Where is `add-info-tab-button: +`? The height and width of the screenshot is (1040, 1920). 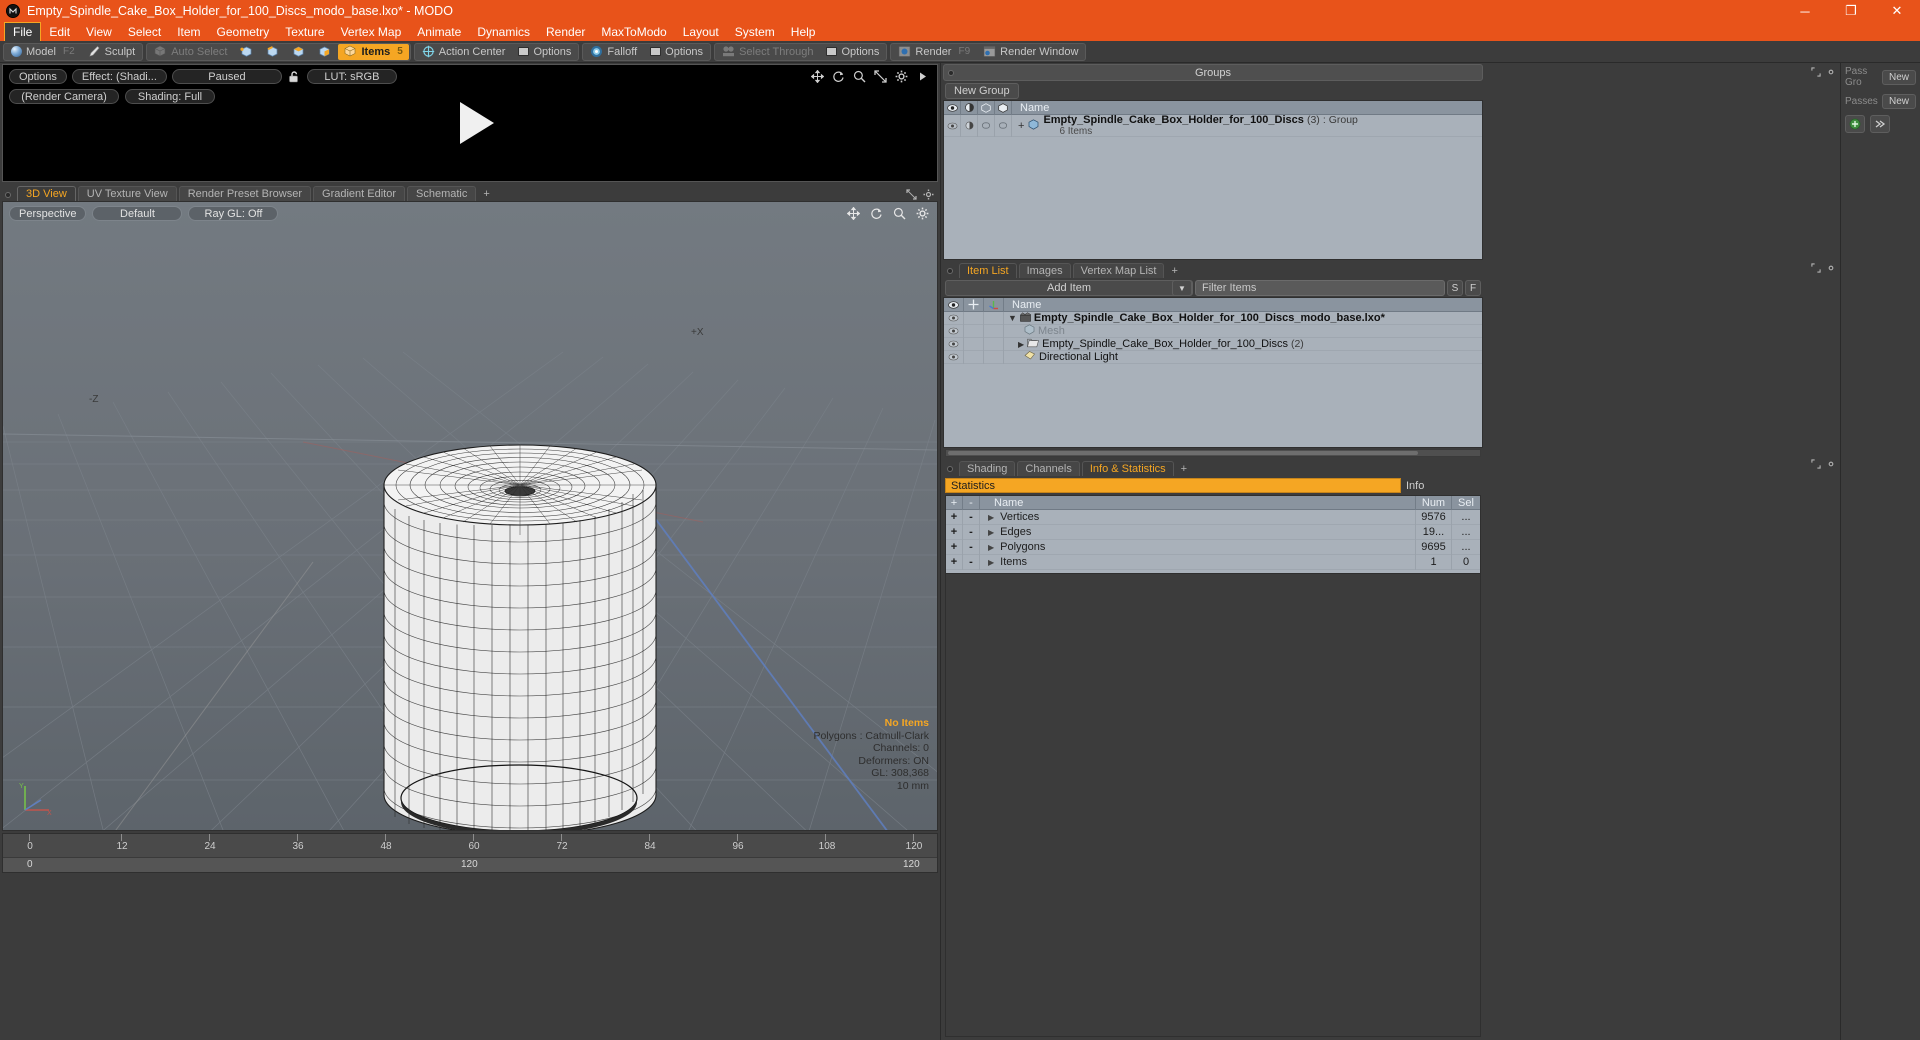 add-info-tab-button: + is located at coordinates (1184, 468).